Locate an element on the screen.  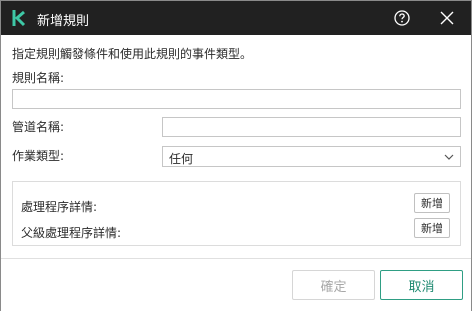
parent-process-details-label: 父級處理程序詳情: is located at coordinates (71, 233).